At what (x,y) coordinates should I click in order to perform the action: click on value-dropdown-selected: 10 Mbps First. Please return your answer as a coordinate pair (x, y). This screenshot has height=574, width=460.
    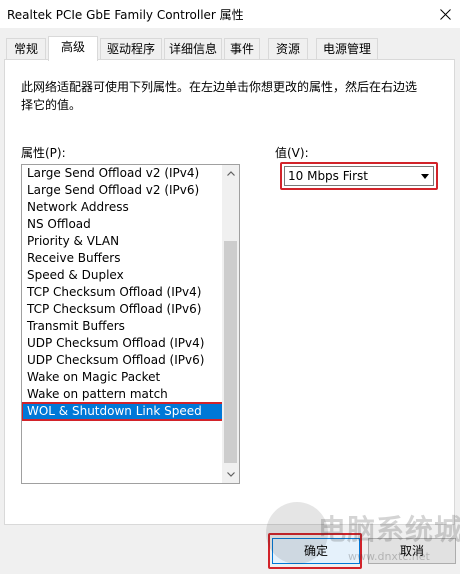
    Looking at the image, I should click on (328, 176).